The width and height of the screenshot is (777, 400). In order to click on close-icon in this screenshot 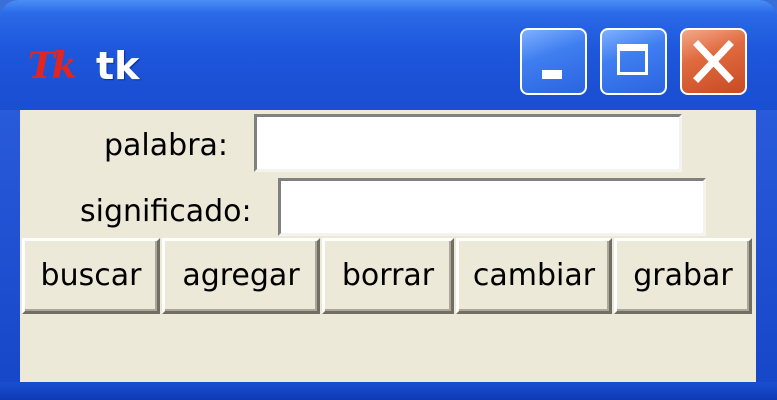, I will do `click(713, 61)`.